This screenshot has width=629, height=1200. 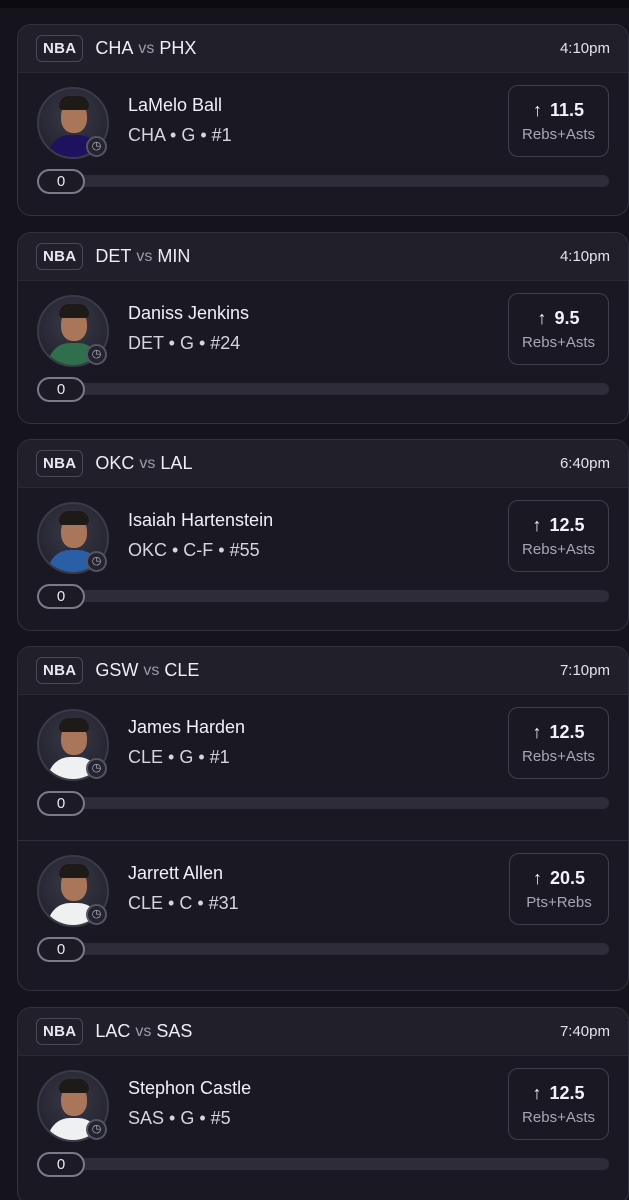 What do you see at coordinates (176, 463) in the screenshot?
I see `team-home: LAL` at bounding box center [176, 463].